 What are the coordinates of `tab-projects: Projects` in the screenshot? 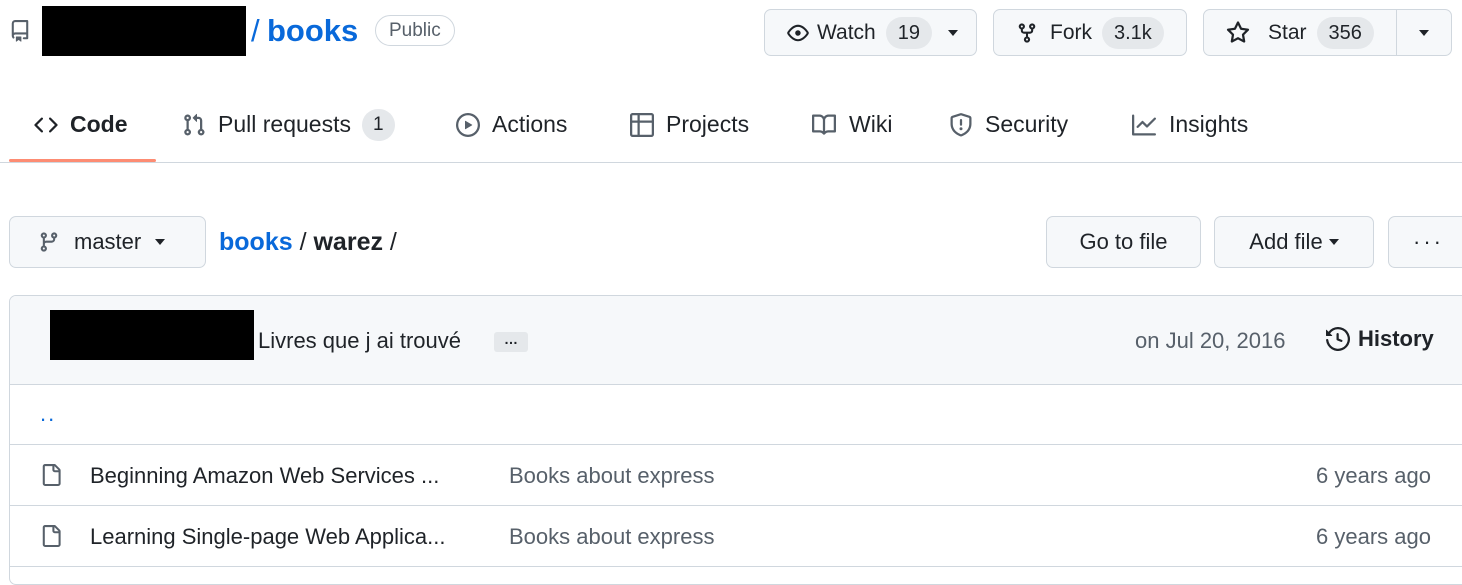 It's located at (689, 124).